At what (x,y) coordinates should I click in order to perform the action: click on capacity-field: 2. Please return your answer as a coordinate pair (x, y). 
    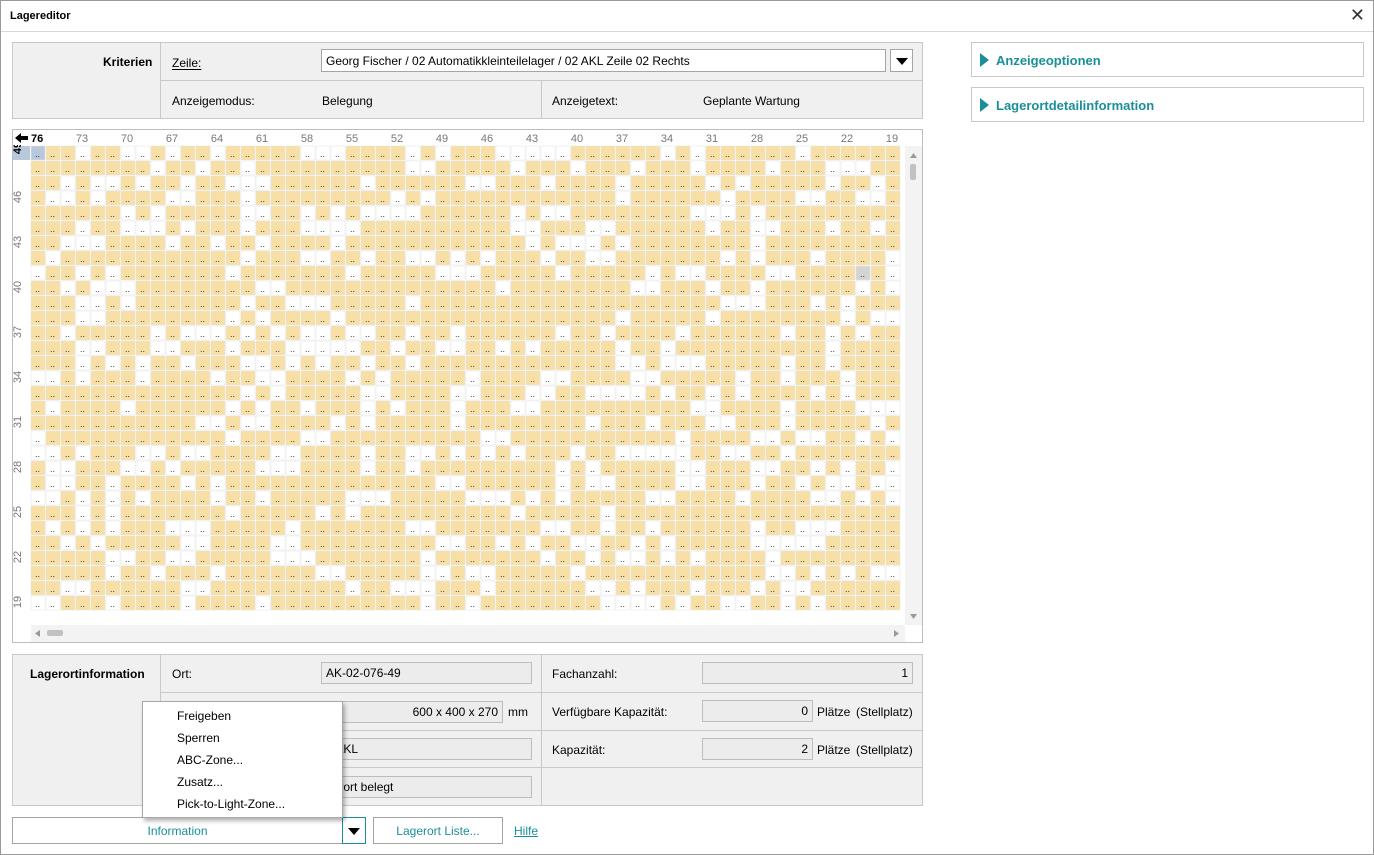
    Looking at the image, I should click on (757, 749).